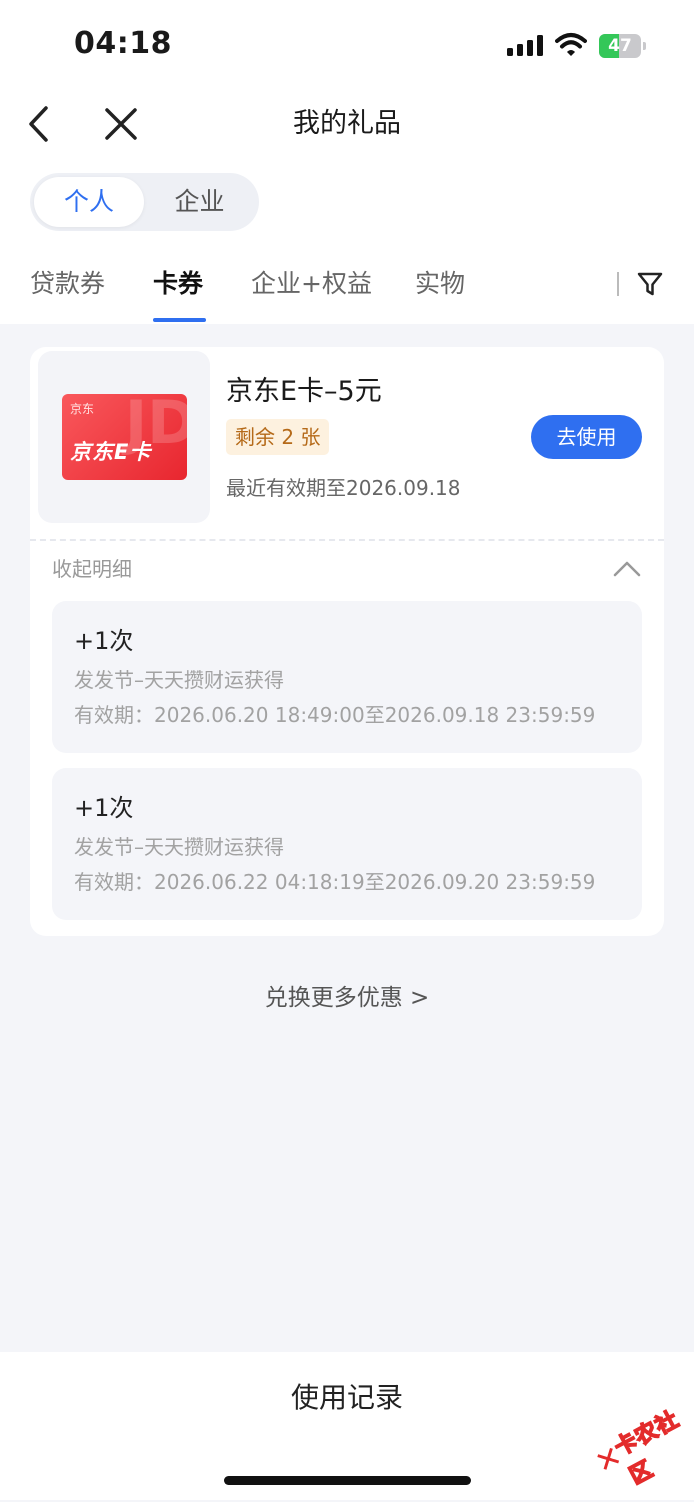 This screenshot has width=694, height=1502. What do you see at coordinates (304, 391) in the screenshot?
I see `gift-name: 京东E卡–5元` at bounding box center [304, 391].